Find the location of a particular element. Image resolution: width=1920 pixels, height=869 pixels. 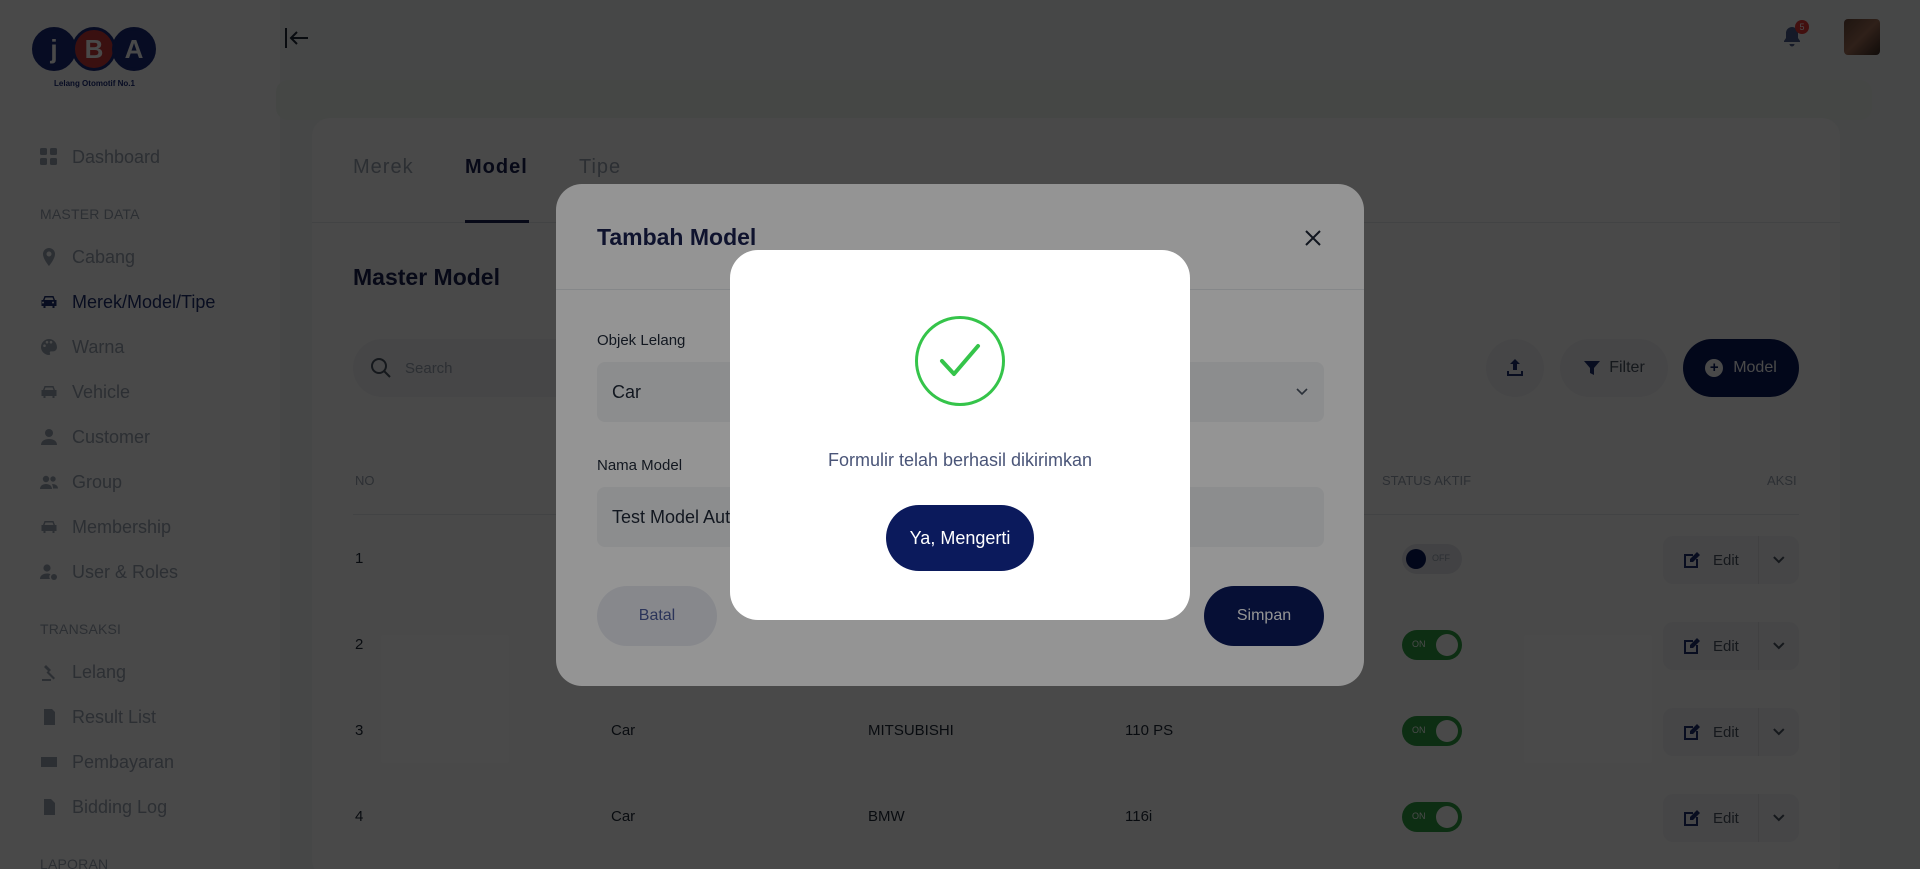

check-icon is located at coordinates (960, 360).